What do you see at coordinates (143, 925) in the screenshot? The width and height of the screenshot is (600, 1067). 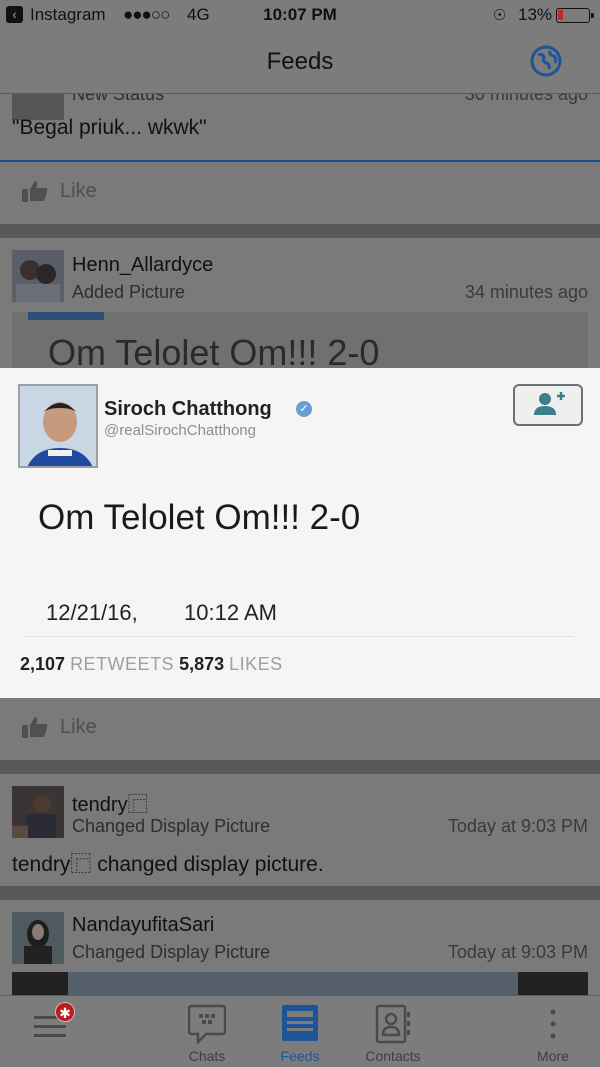 I see `post-author: NandayufitaSari` at bounding box center [143, 925].